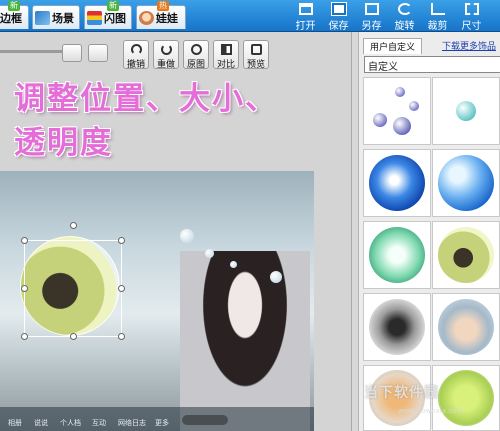 The height and width of the screenshot is (431, 500). What do you see at coordinates (471, 26) in the screenshot?
I see `resize-label: 尺寸` at bounding box center [471, 26].